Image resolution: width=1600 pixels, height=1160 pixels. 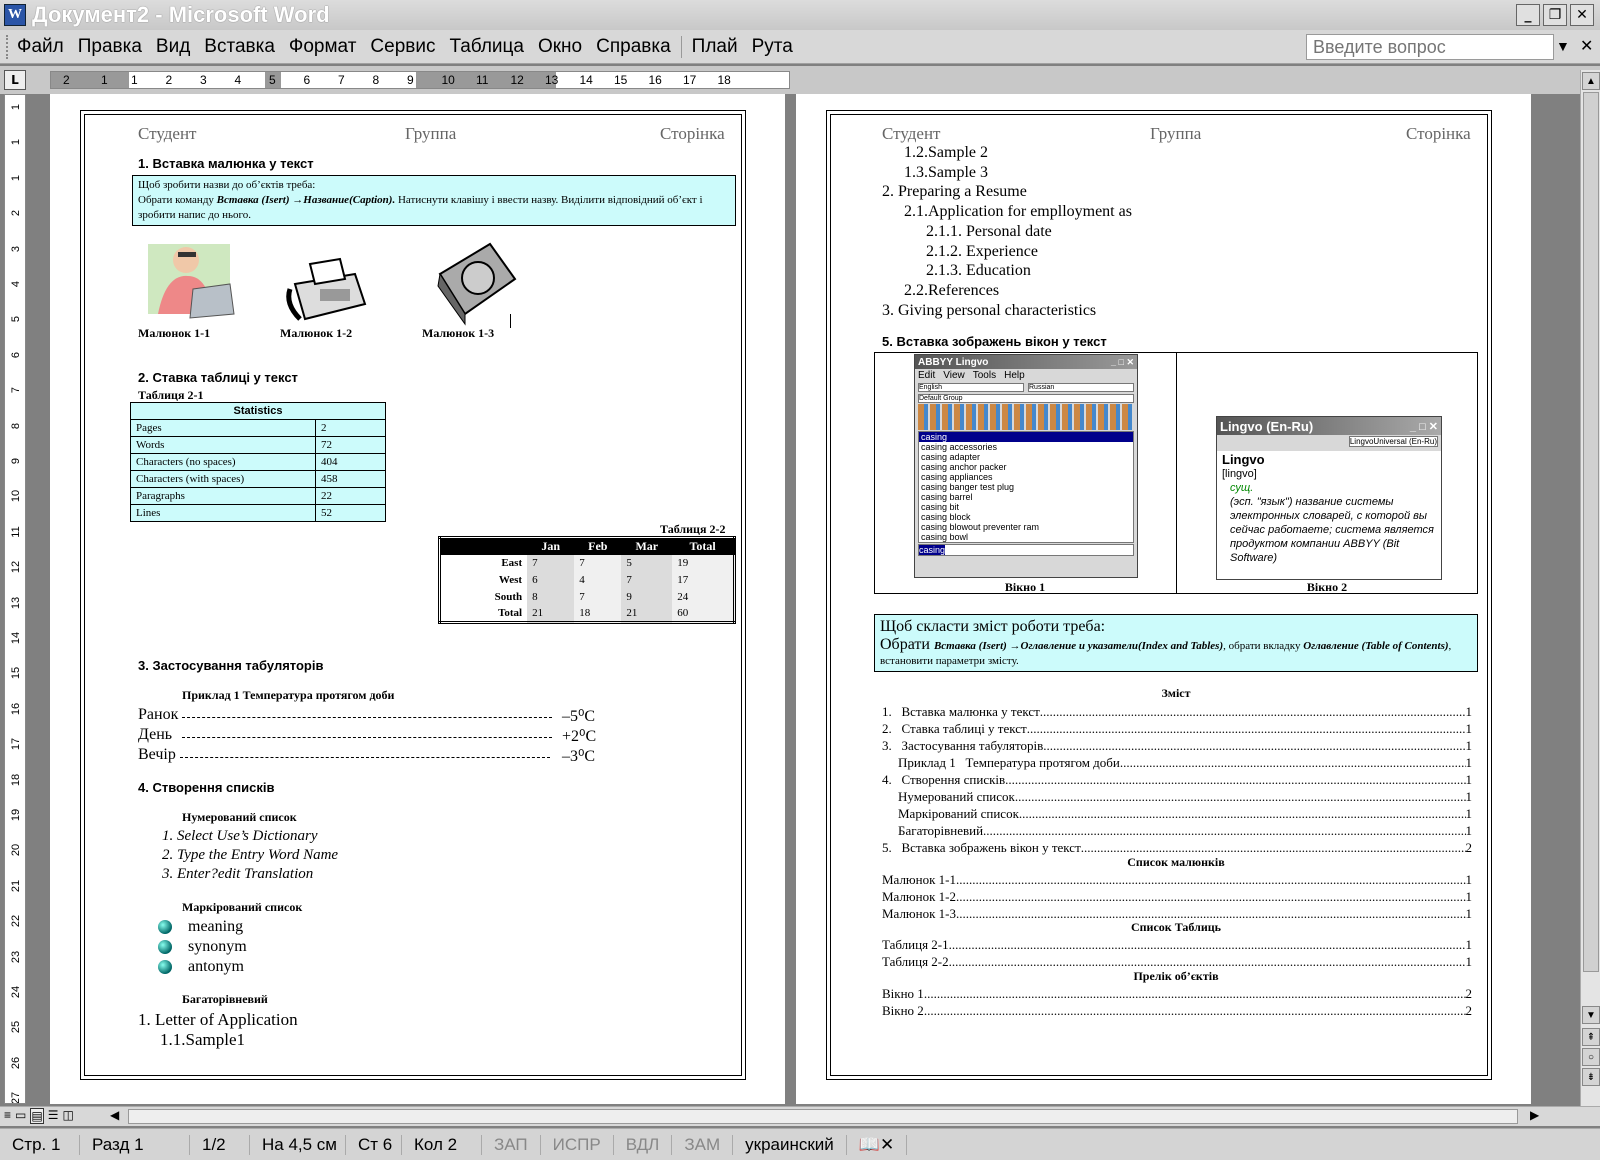 What do you see at coordinates (790, 1144) in the screenshot?
I see `status-language: украинский` at bounding box center [790, 1144].